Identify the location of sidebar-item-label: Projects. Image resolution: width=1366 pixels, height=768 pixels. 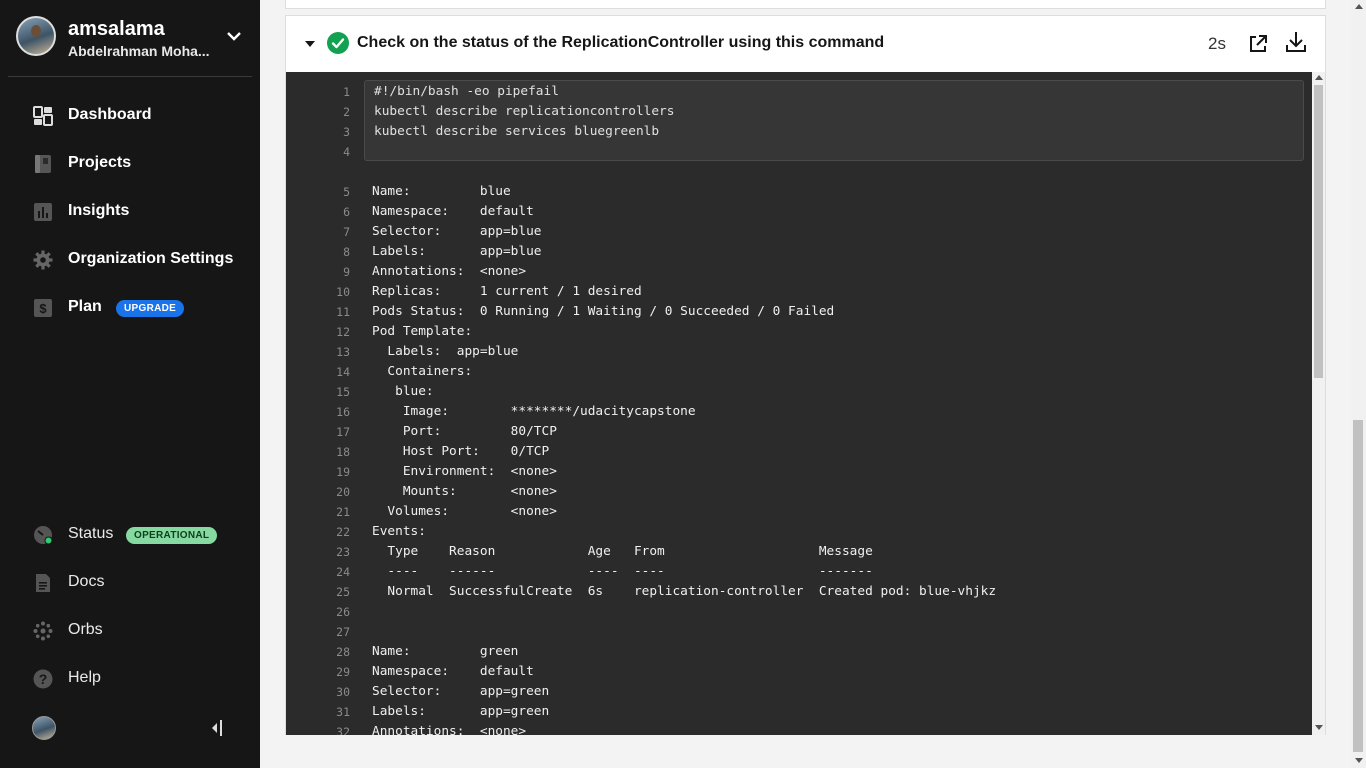
(100, 162).